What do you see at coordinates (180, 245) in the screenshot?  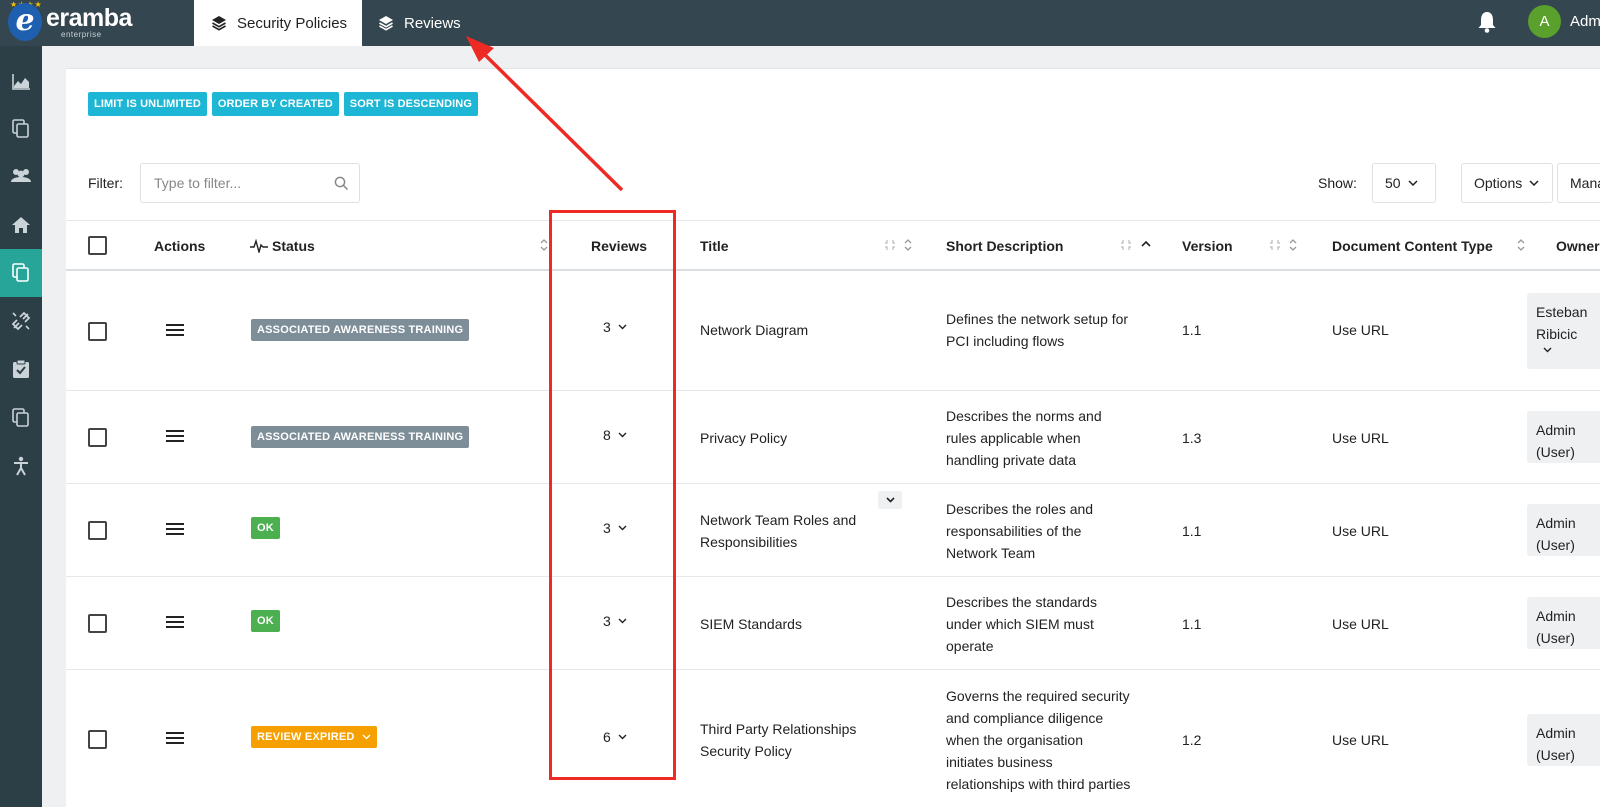 I see `col-actions: Actions` at bounding box center [180, 245].